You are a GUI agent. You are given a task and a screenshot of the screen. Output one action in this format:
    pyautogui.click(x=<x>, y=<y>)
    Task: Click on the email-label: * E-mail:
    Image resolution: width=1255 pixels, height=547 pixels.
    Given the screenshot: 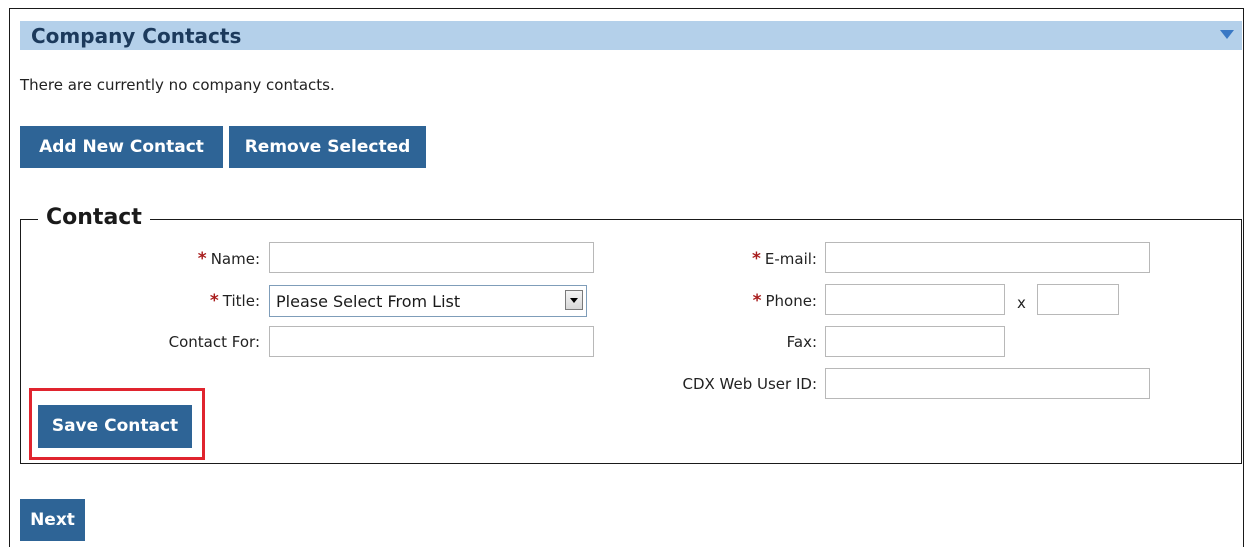 What is the action you would take?
    pyautogui.click(x=784, y=259)
    